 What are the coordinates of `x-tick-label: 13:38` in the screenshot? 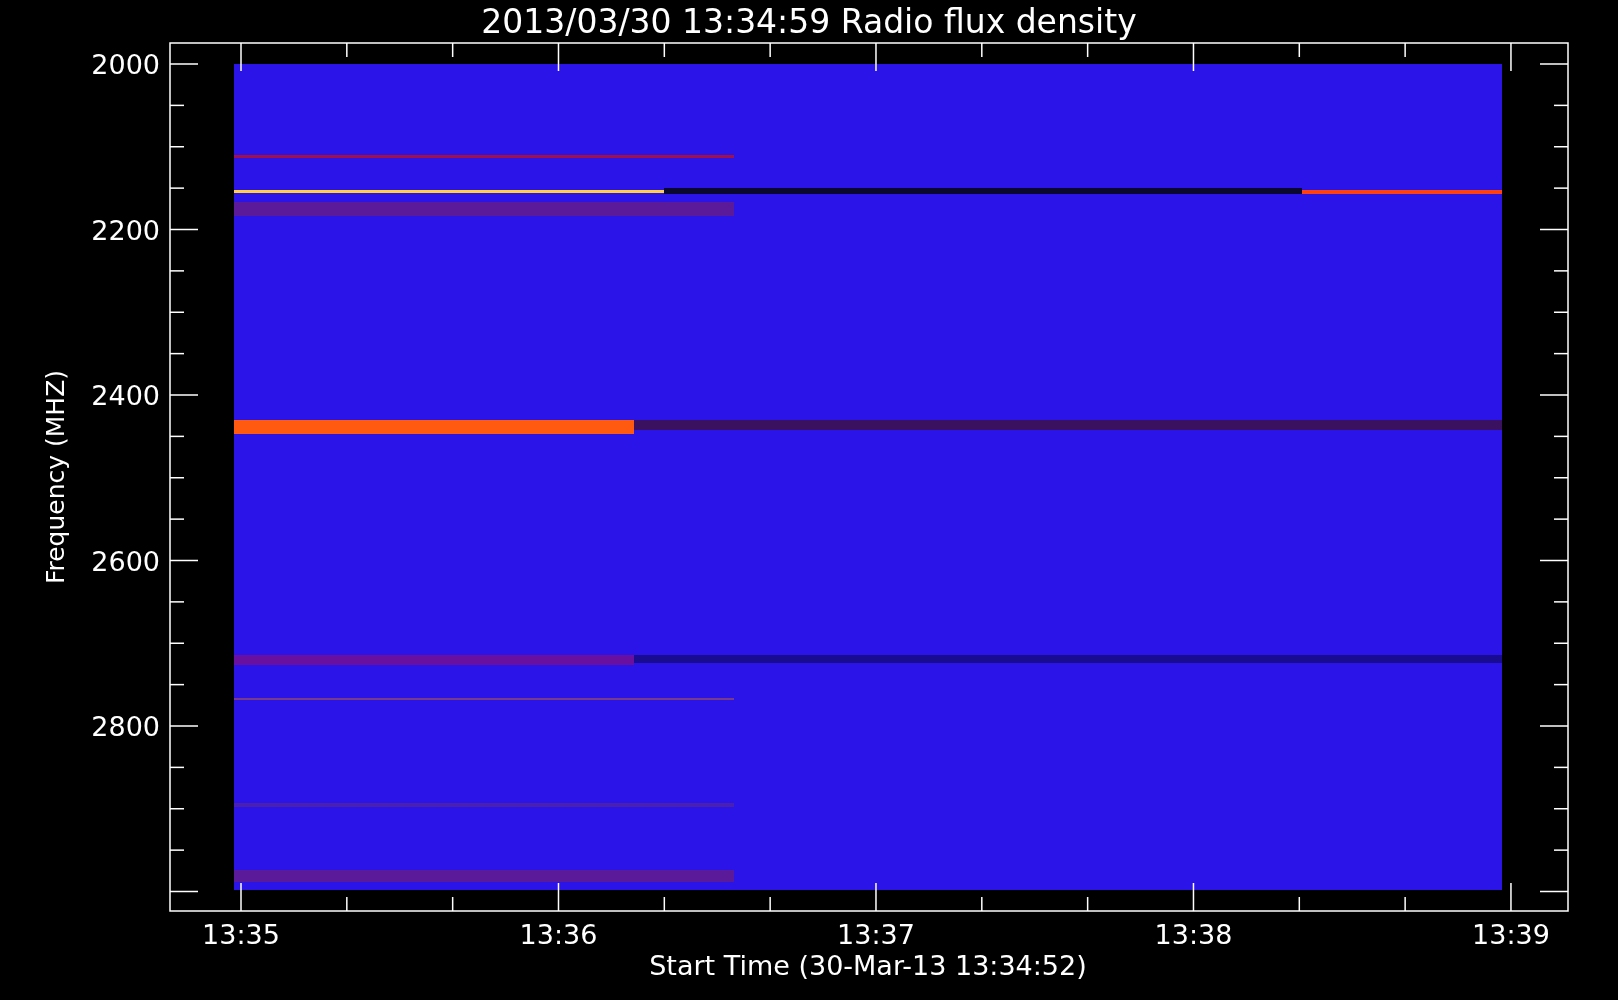 It's located at (1193, 934).